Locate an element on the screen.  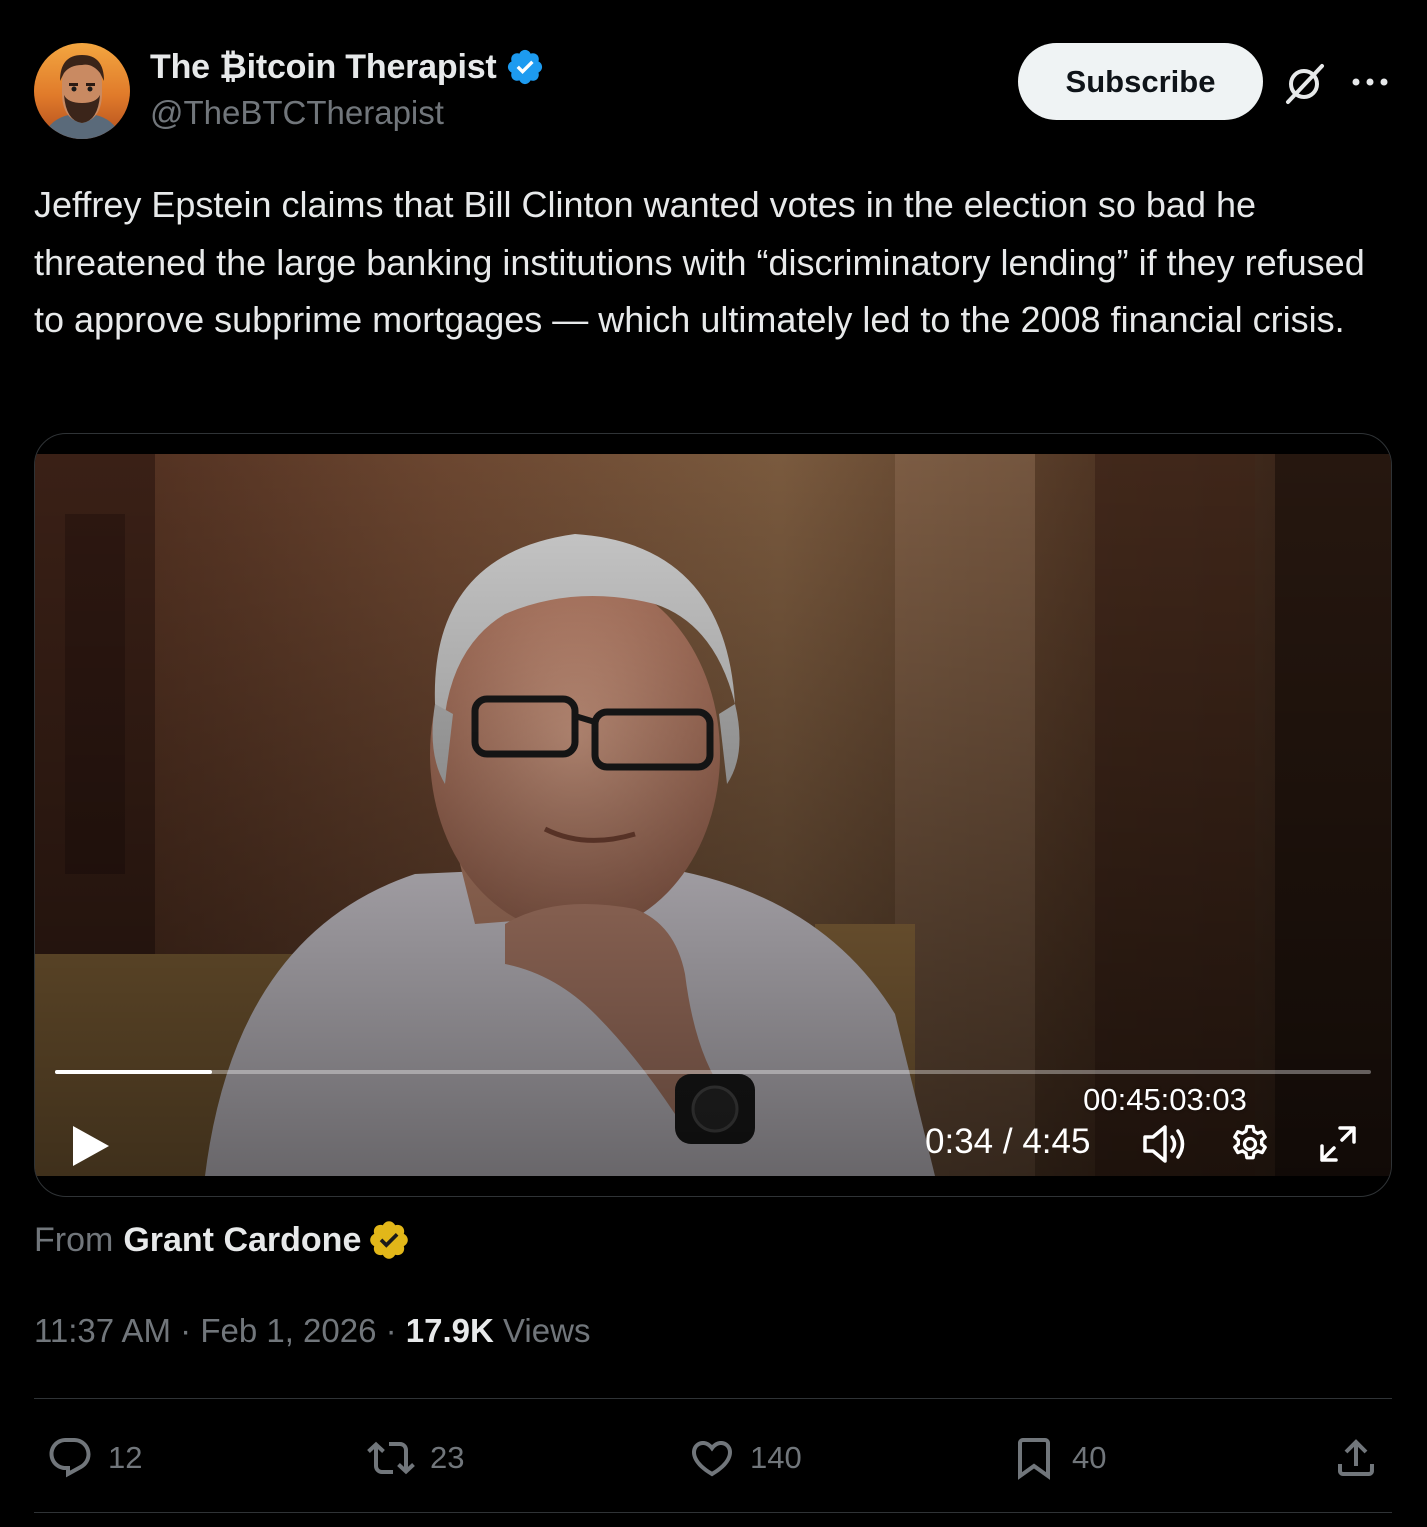
display-name-row: The ₿itcoin Therapist is located at coordinates (347, 67).